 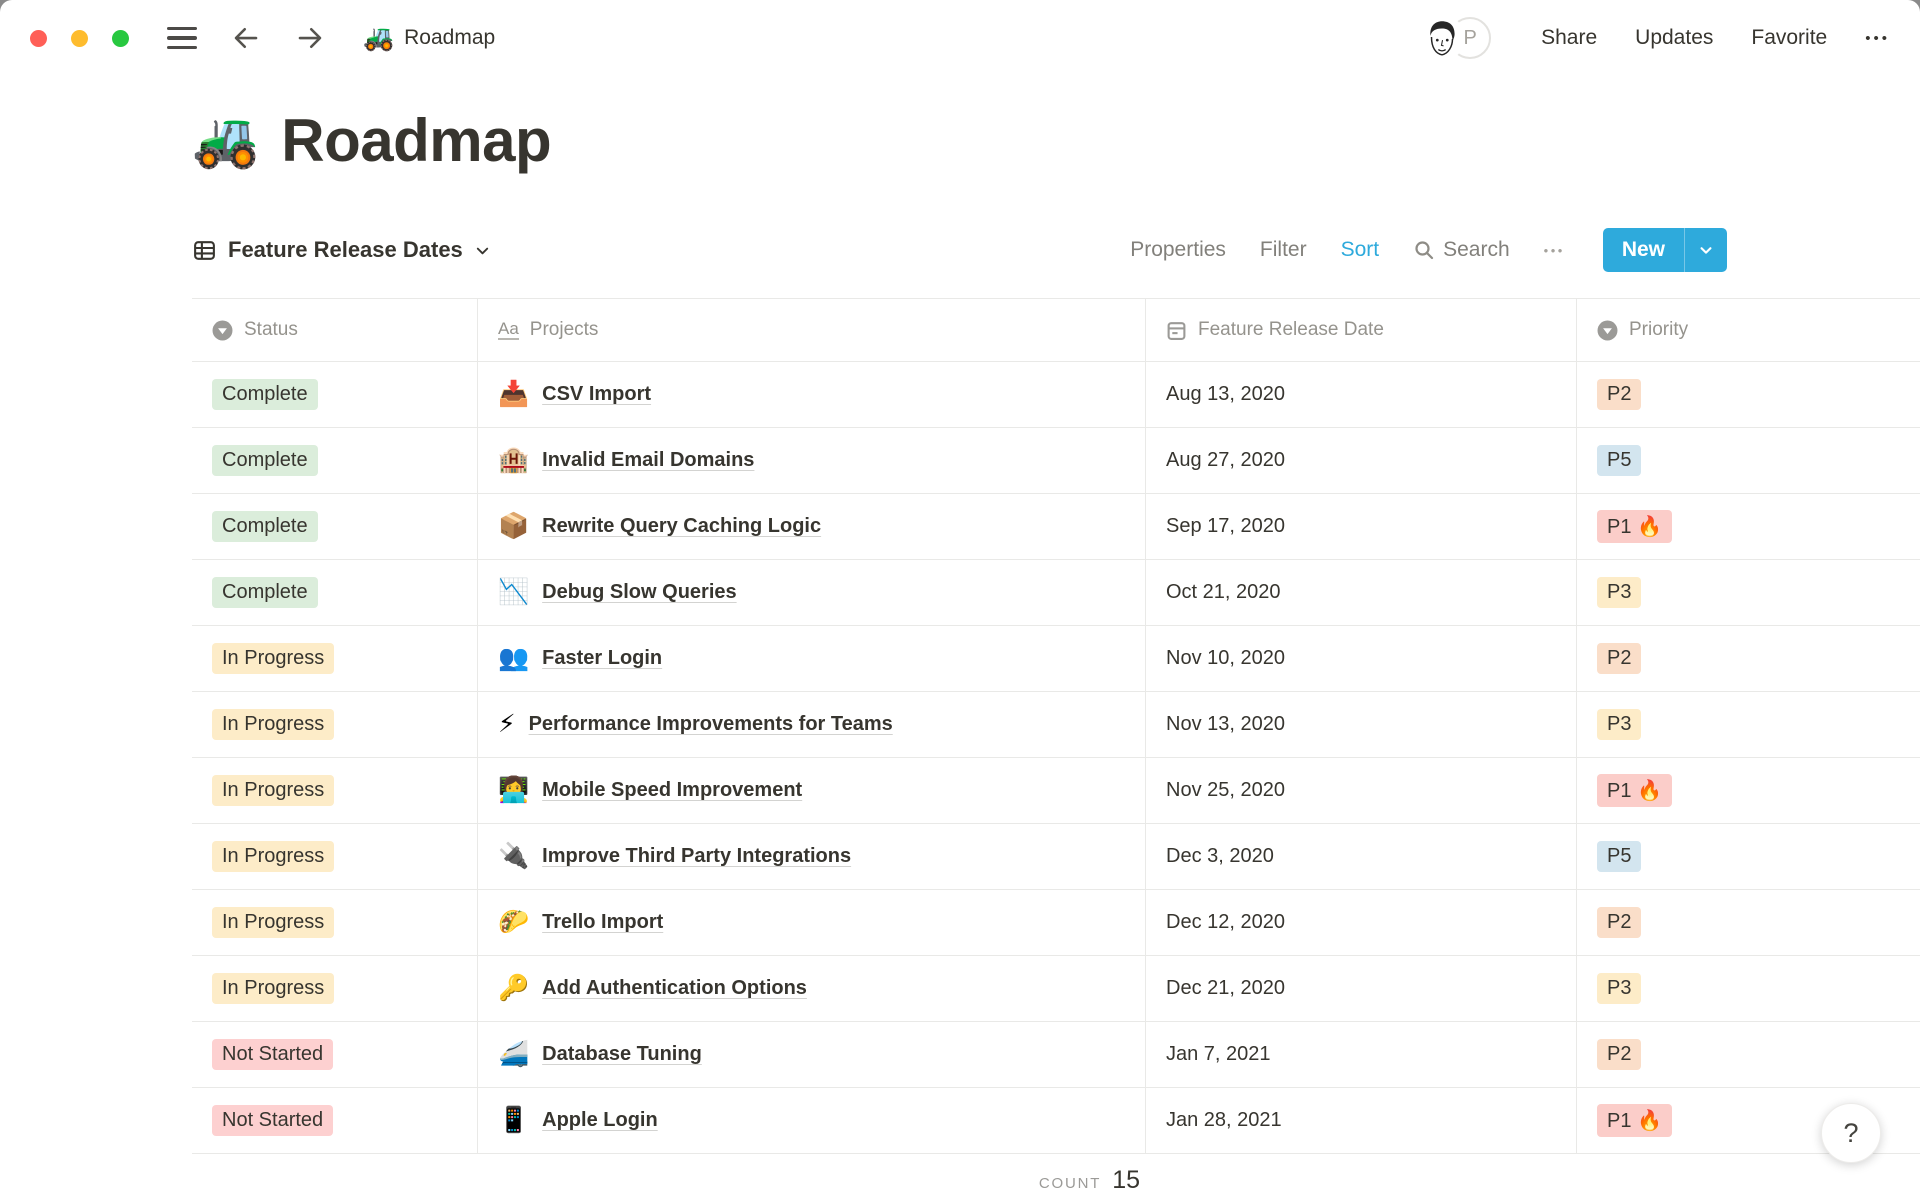 I want to click on release-date-cell: Nov 10, 2020, so click(x=1361, y=658).